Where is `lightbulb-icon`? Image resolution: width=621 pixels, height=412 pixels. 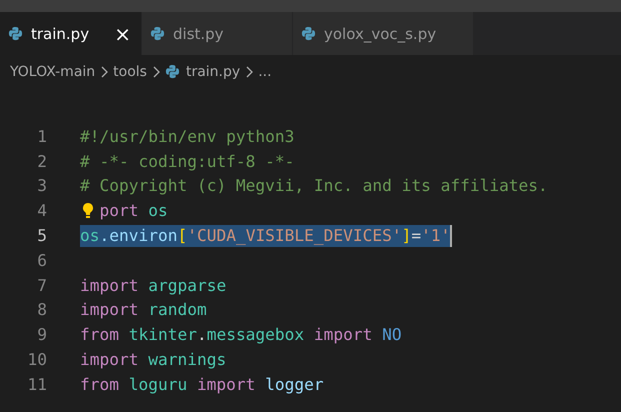 lightbulb-icon is located at coordinates (88, 211).